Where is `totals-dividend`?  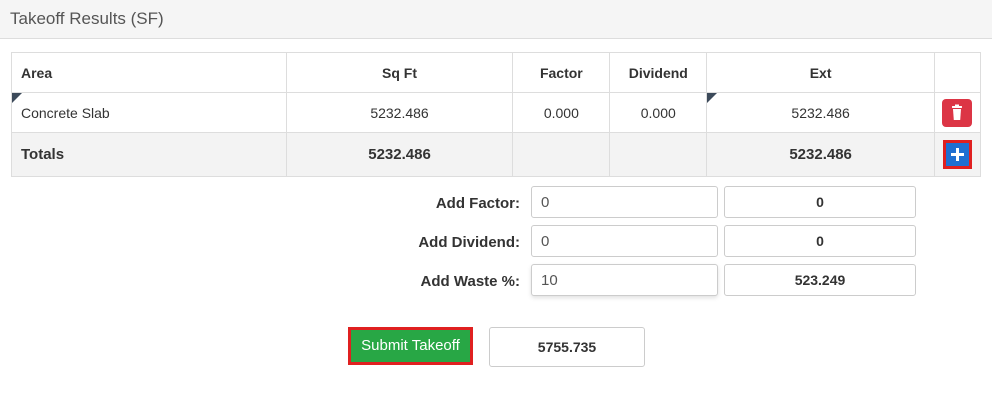 totals-dividend is located at coordinates (658, 154).